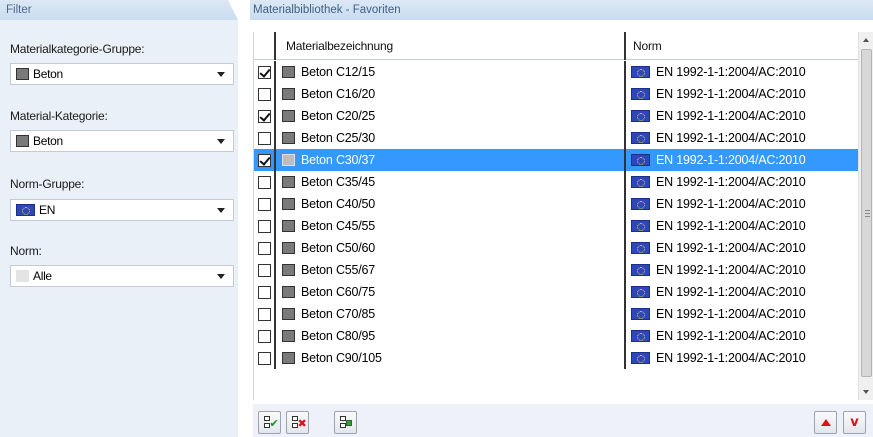 The height and width of the screenshot is (437, 873). I want to click on material-name-cell: Beton C60/75, so click(451, 292).